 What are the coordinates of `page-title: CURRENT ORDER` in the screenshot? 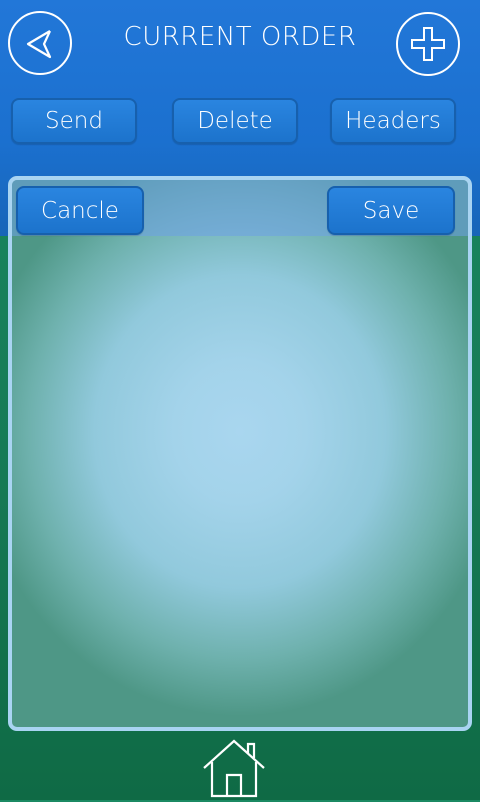 It's located at (240, 37).